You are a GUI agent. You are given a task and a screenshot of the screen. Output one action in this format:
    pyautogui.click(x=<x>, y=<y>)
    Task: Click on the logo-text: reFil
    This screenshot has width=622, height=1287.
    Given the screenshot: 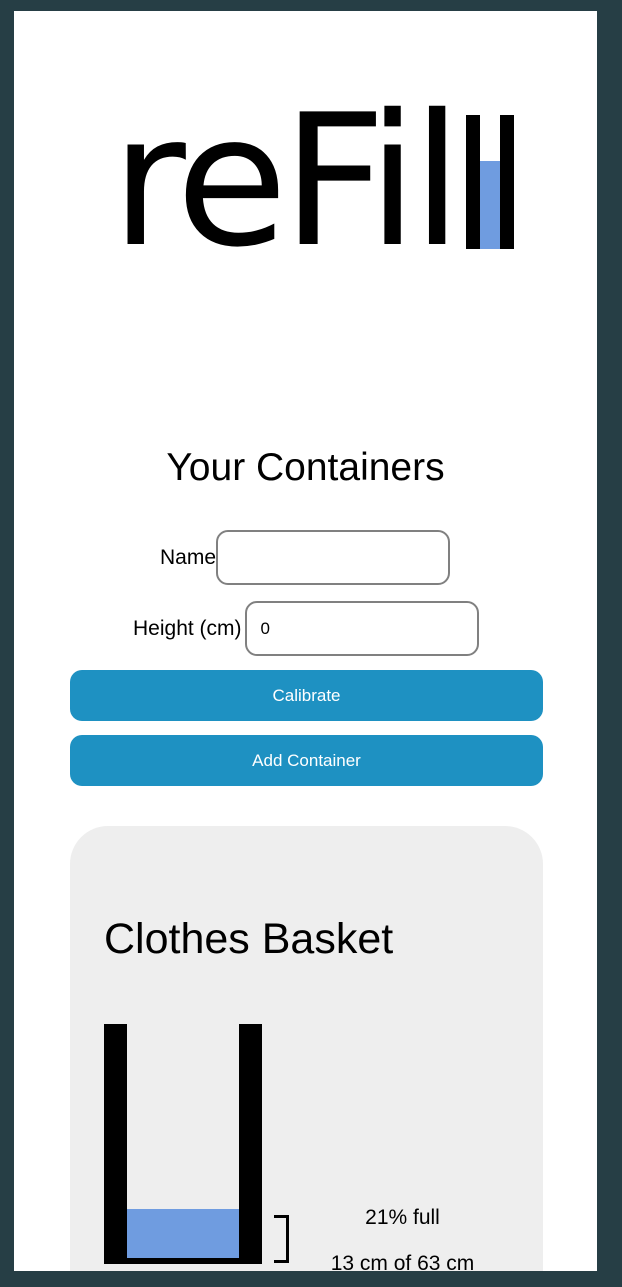 What is the action you would take?
    pyautogui.click(x=286, y=181)
    